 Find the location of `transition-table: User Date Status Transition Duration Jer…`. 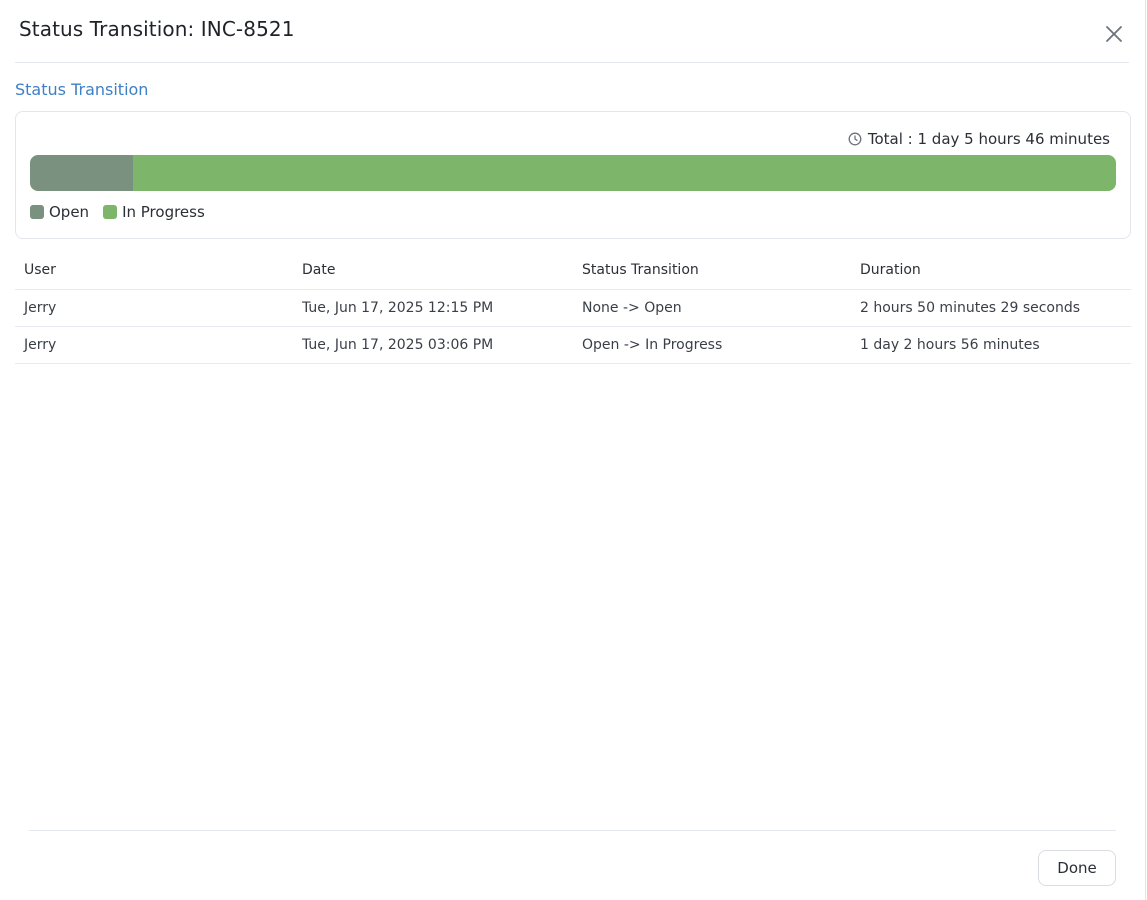

transition-table: User Date Status Transition Duration Jer… is located at coordinates (573, 307).